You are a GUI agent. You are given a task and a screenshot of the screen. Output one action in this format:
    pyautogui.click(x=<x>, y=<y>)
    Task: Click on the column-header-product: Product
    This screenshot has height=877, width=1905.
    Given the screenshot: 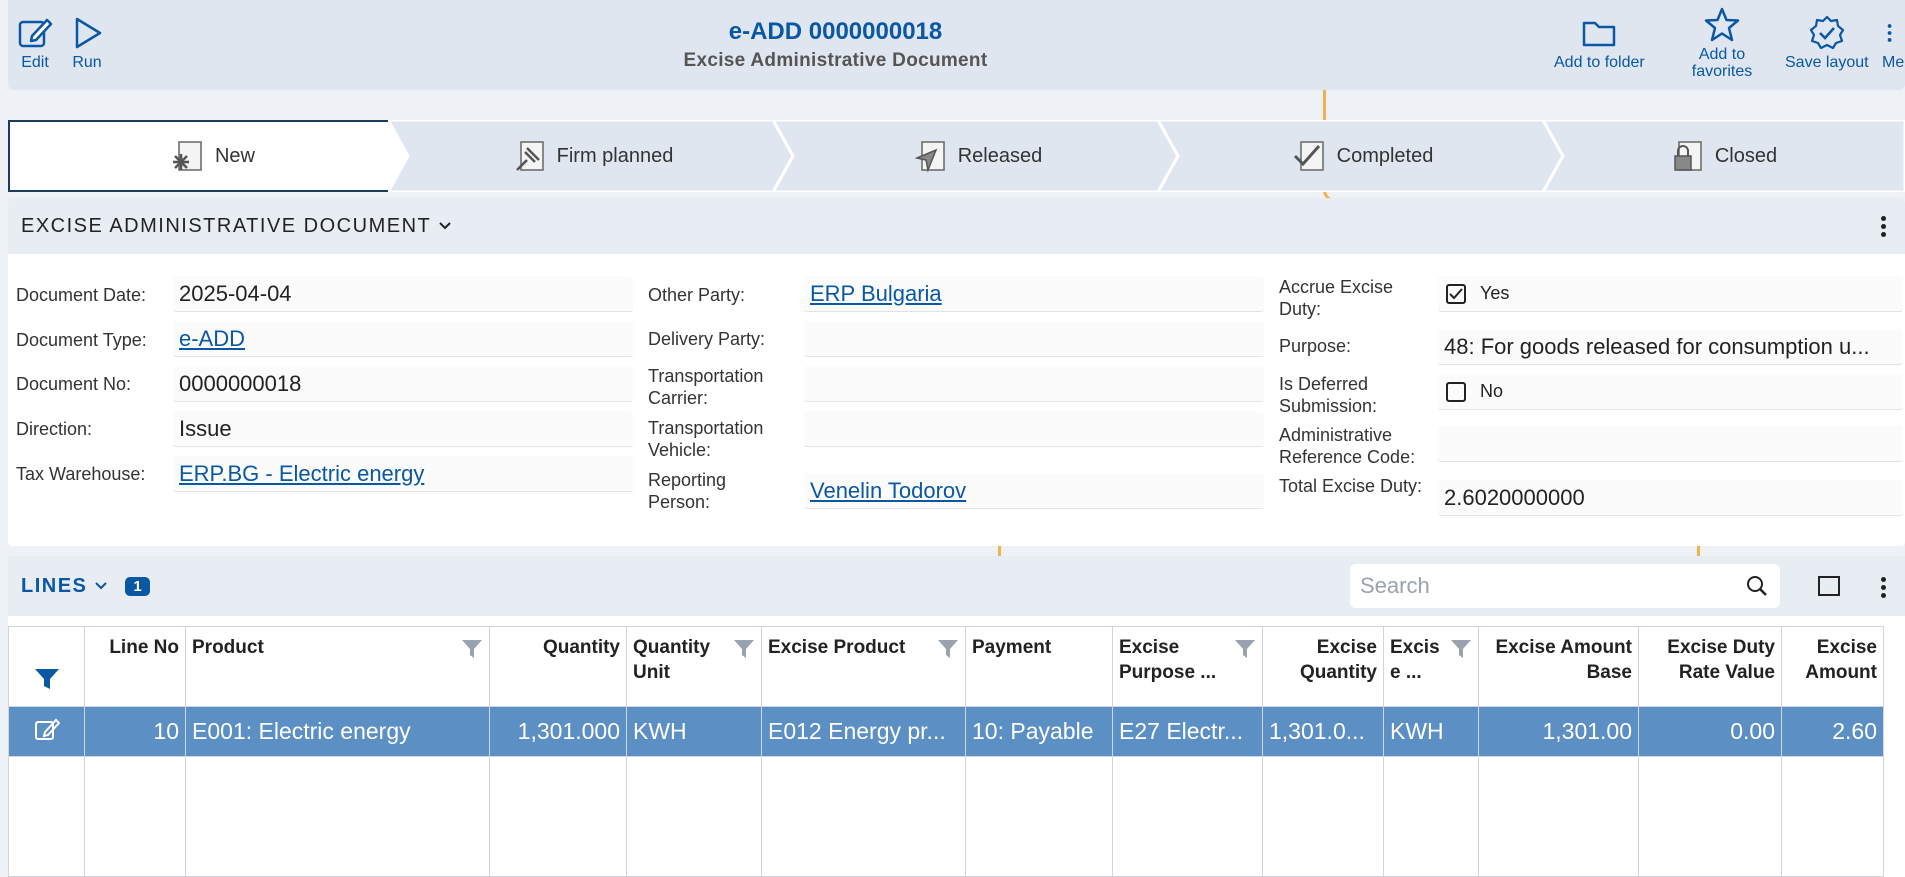 What is the action you would take?
    pyautogui.click(x=337, y=666)
    